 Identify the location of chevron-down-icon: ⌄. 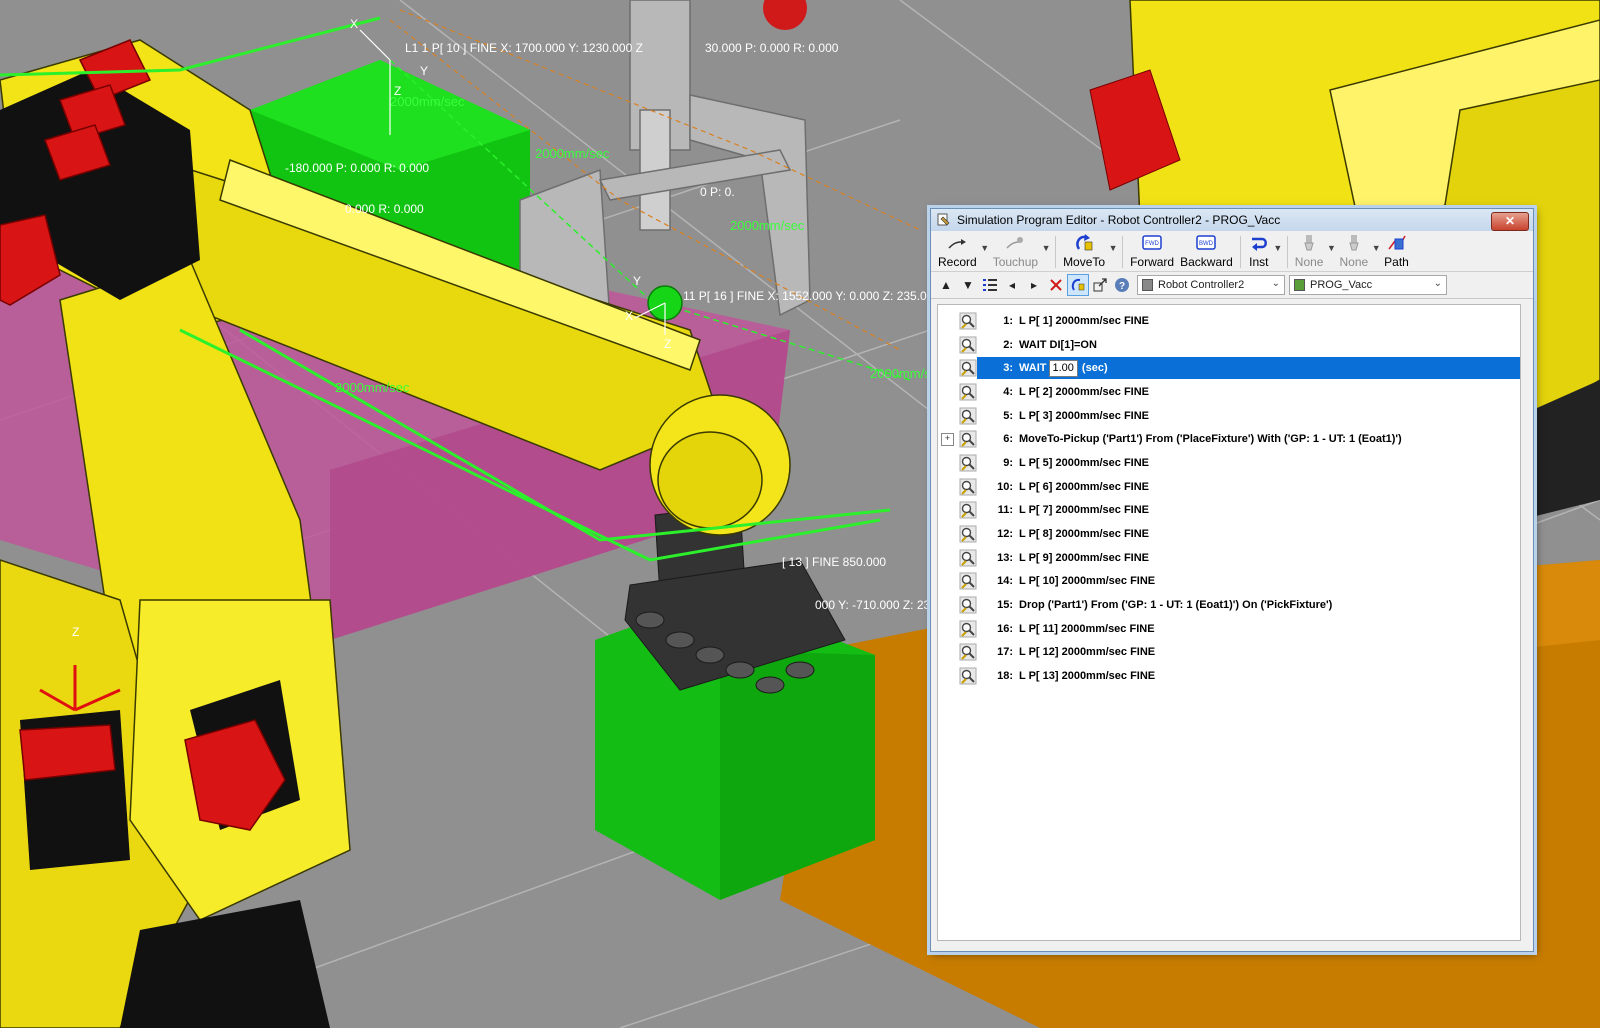
(1275, 283).